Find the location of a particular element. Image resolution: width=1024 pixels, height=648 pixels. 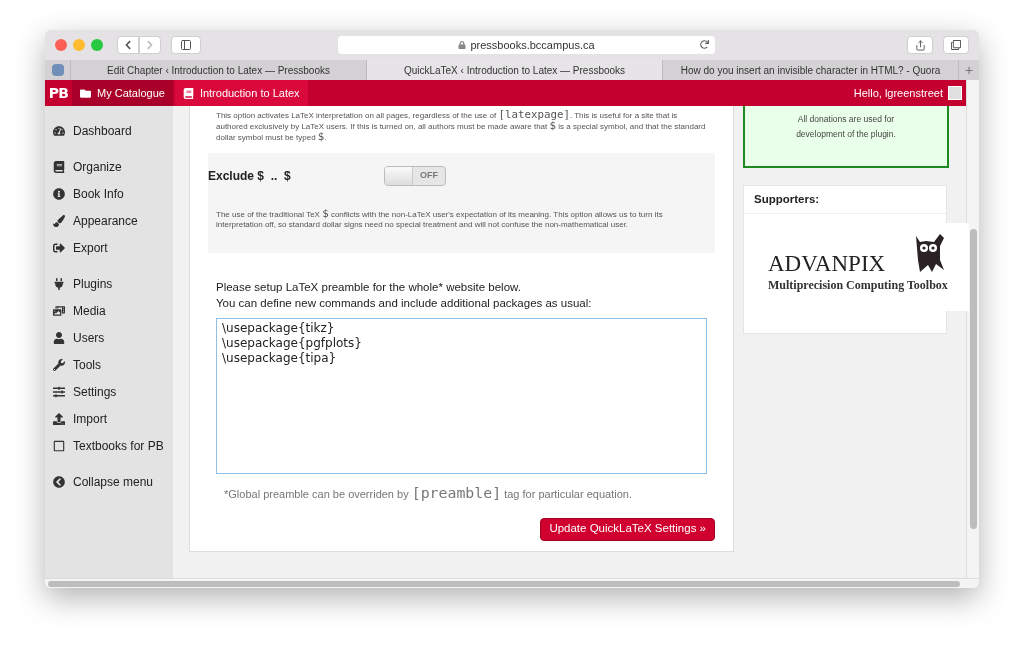

logo-subtitle: Multiprecision Computing Toolbox is located at coordinates (858, 285).